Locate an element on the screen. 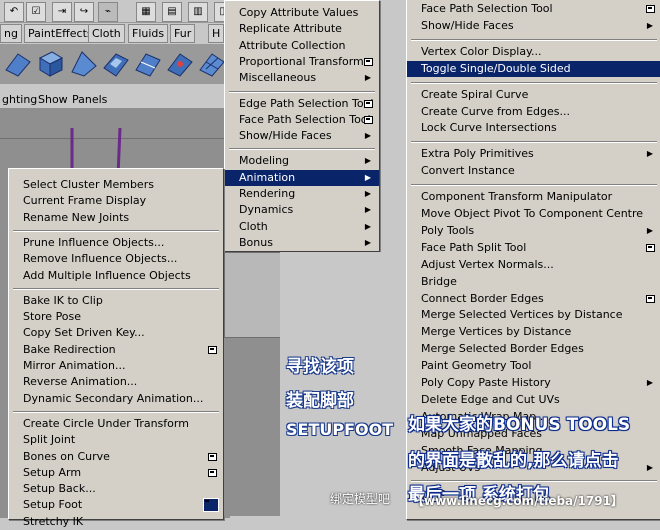 Image resolution: width=660 pixels, height=530 pixels. annotation-bonus-tools: 如果大家的BONUS TOOLS is located at coordinates (519, 425).